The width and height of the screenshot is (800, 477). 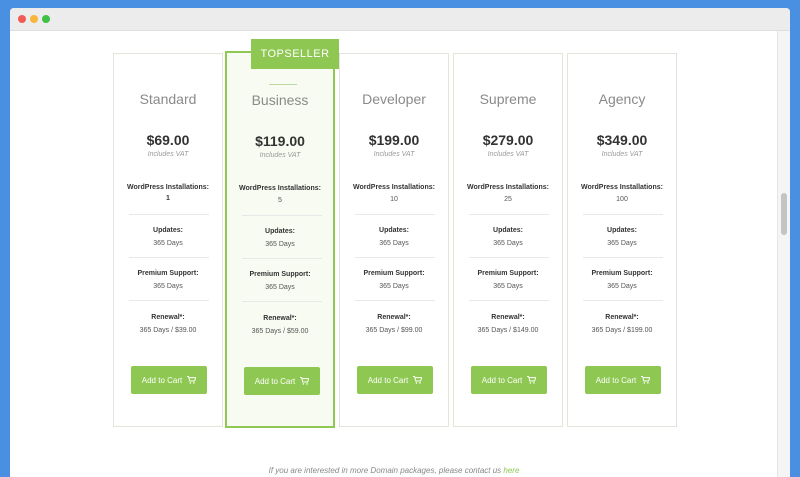 What do you see at coordinates (295, 54) in the screenshot?
I see `topseller-badge: TOPSELLER` at bounding box center [295, 54].